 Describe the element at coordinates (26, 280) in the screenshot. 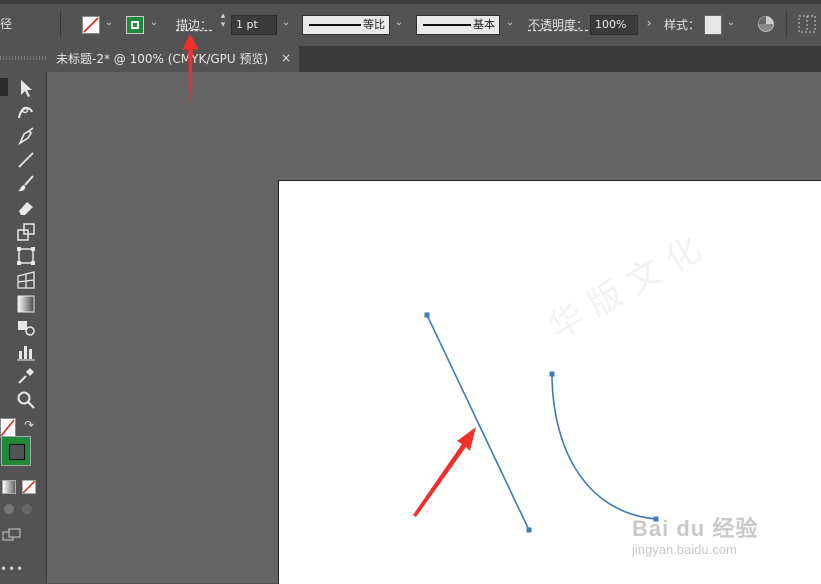

I see `perspective-grid-icon` at that location.